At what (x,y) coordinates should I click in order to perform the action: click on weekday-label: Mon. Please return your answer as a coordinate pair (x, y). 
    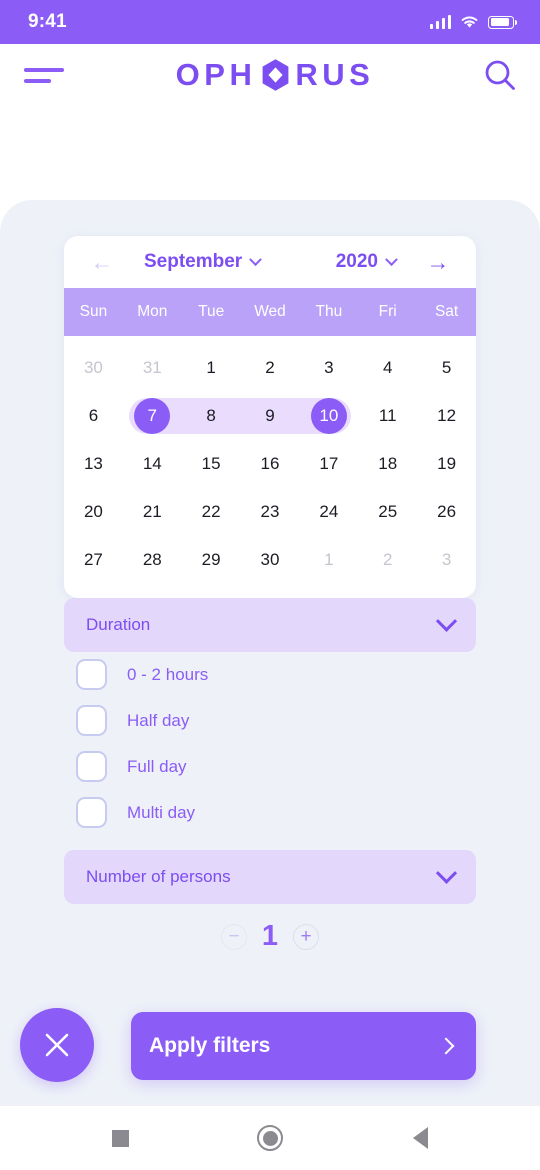
    Looking at the image, I should click on (152, 311).